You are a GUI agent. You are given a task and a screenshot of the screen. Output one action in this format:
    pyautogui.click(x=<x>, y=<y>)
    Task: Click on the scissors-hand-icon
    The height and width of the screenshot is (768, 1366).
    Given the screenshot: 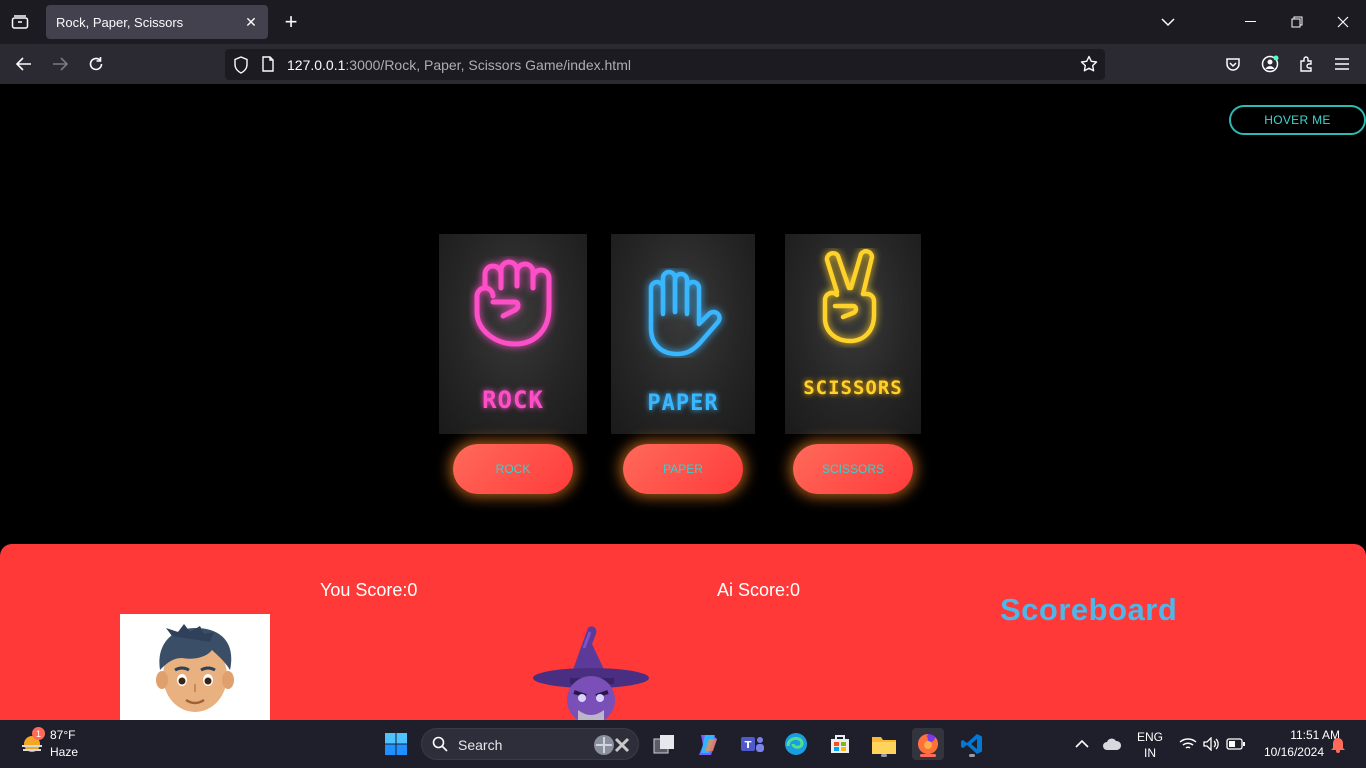 What is the action you would take?
    pyautogui.click(x=849, y=296)
    